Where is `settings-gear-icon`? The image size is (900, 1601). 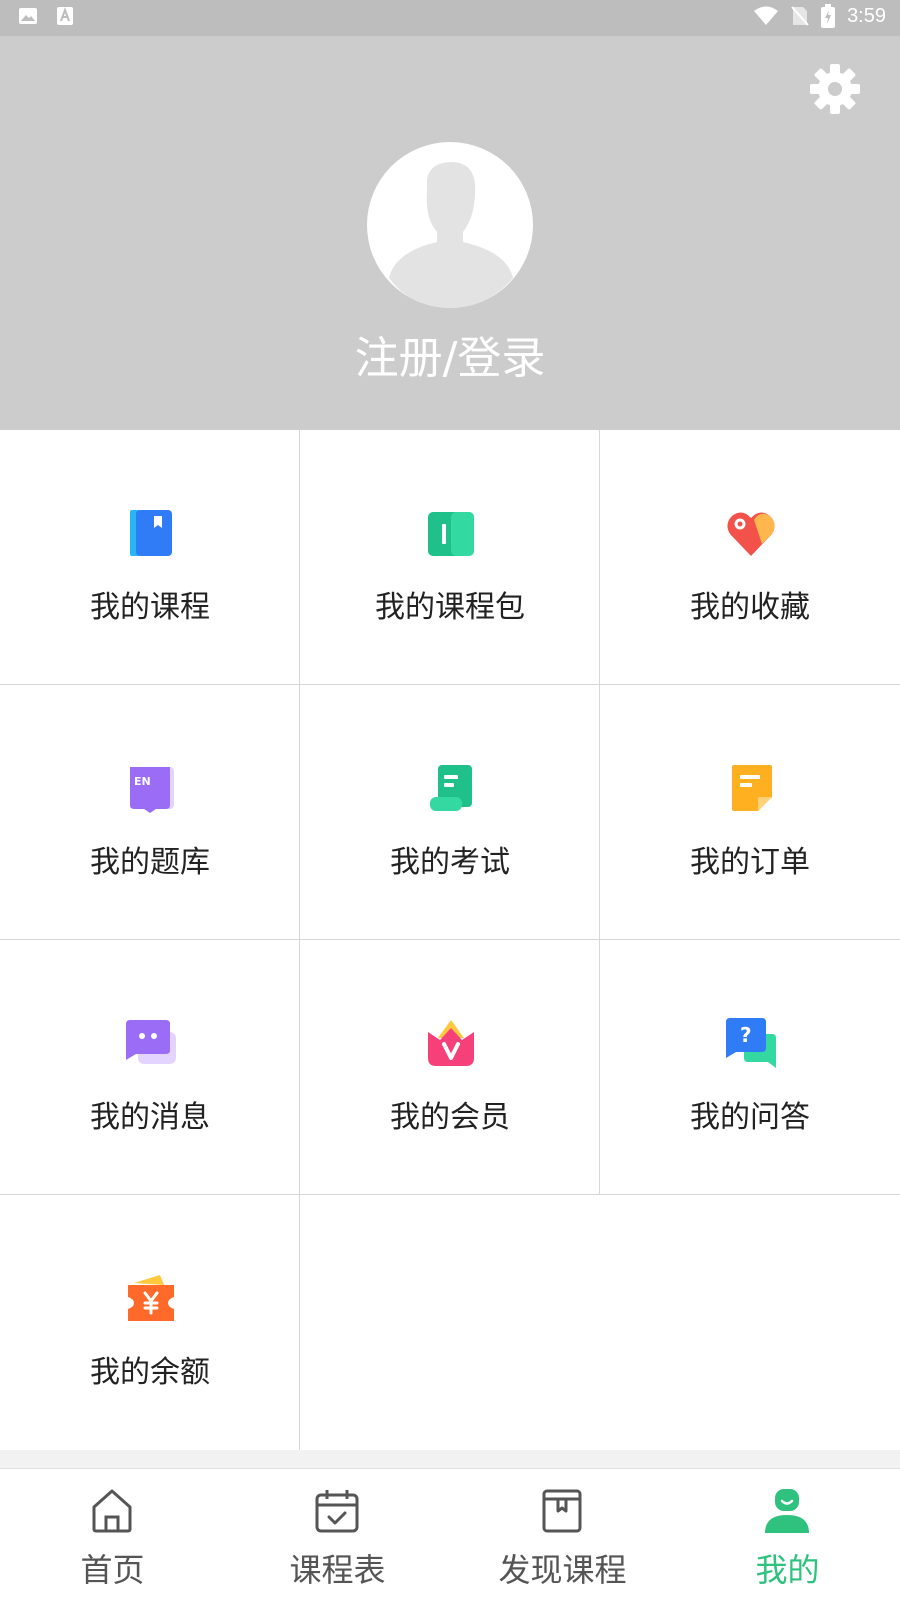 settings-gear-icon is located at coordinates (835, 89).